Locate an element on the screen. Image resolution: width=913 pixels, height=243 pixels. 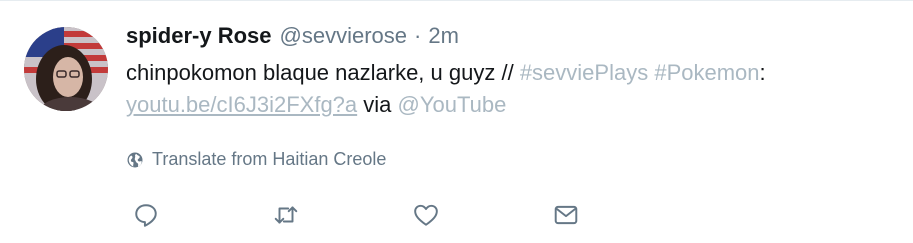
tweet-actions is located at coordinates (456, 215).